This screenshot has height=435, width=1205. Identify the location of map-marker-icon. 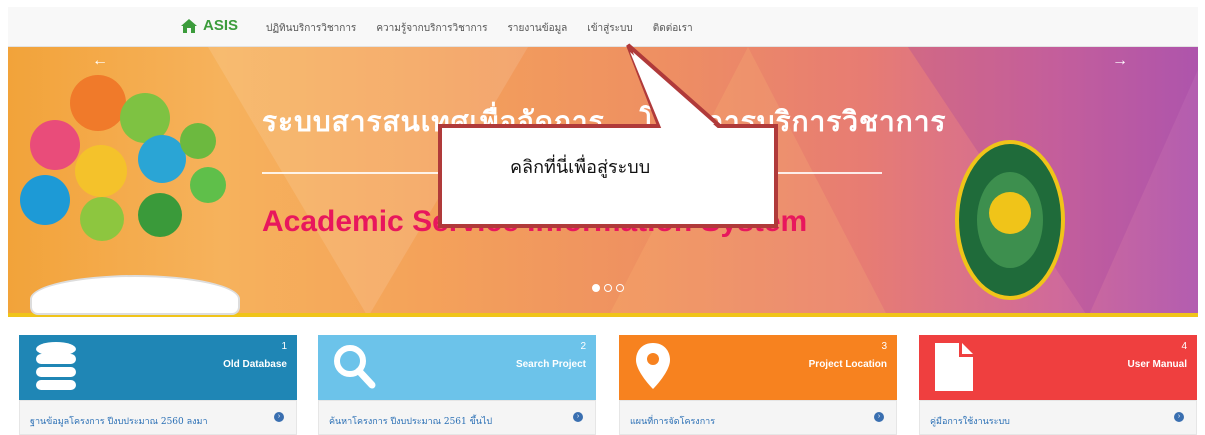
(653, 366).